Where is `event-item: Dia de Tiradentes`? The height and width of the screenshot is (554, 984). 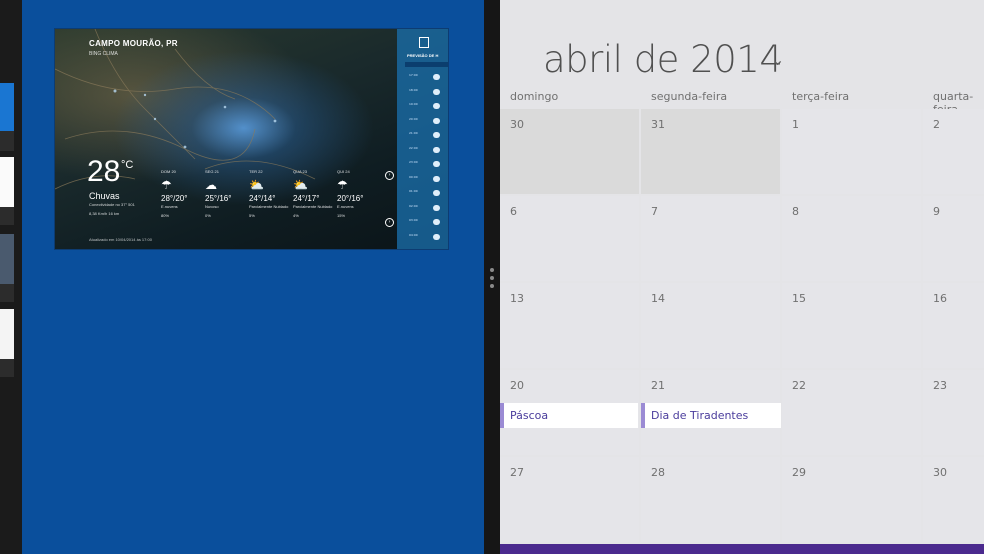 event-item: Dia de Tiradentes is located at coordinates (711, 415).